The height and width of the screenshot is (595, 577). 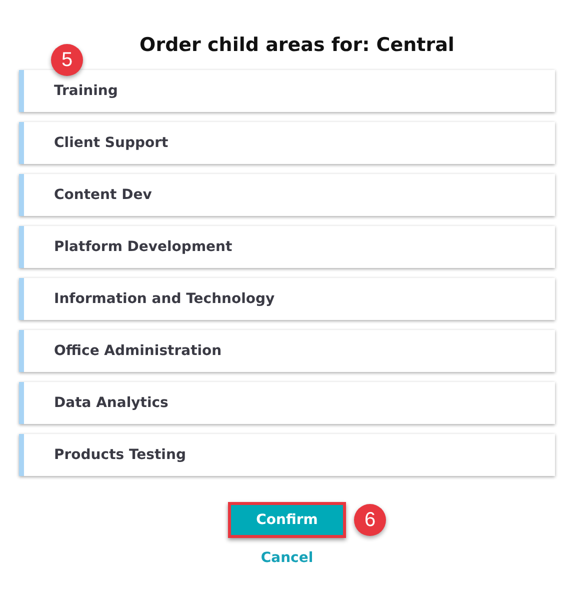 What do you see at coordinates (287, 195) in the screenshot?
I see `area-item: Content Dev` at bounding box center [287, 195].